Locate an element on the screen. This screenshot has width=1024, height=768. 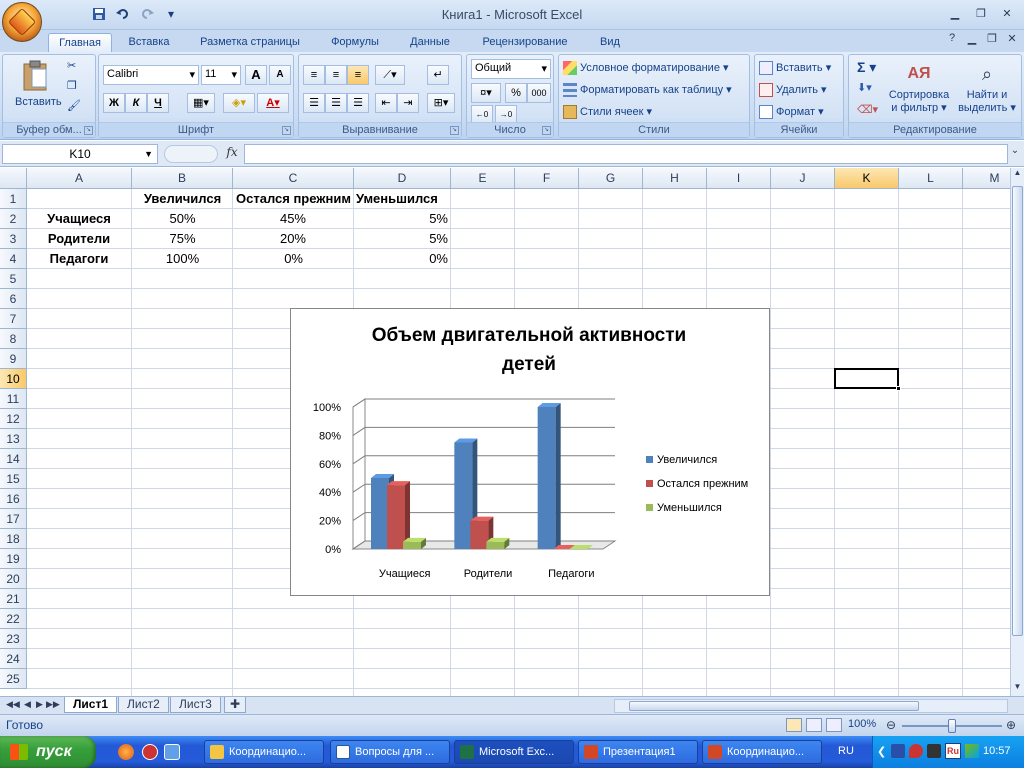
ribbon-close-icon: ✕ is located at coordinates (1012, 40).